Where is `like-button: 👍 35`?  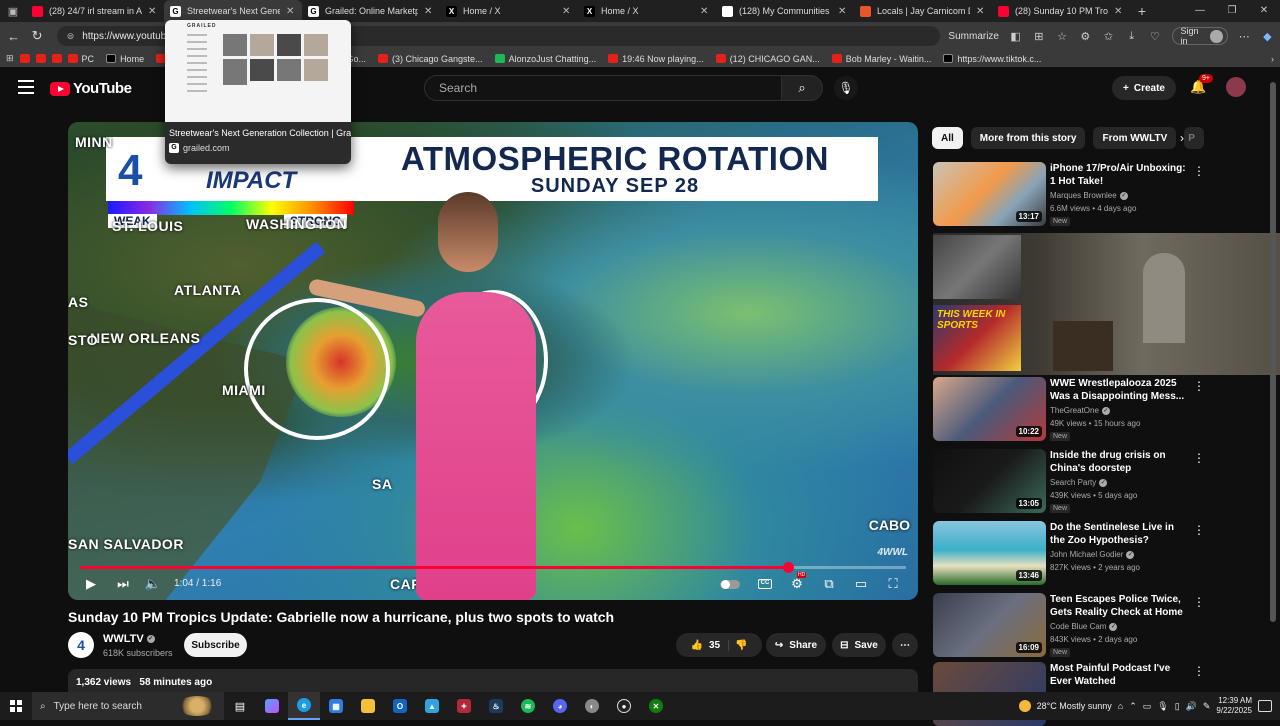 like-button: 👍 35 is located at coordinates (710, 645).